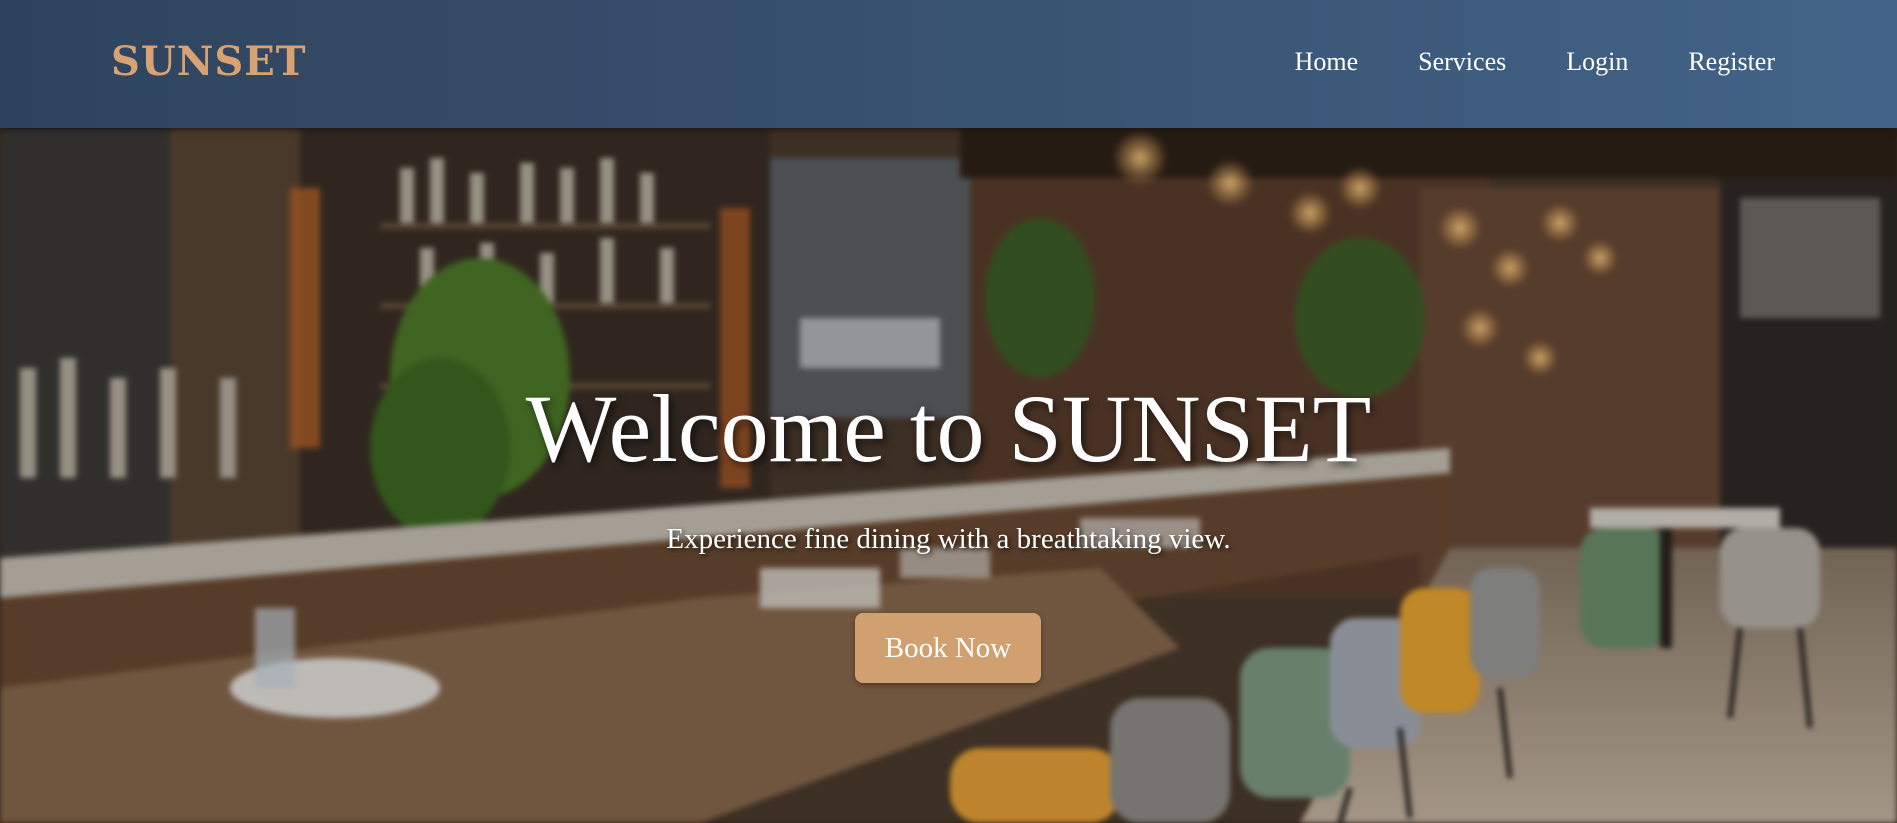 The width and height of the screenshot is (1897, 823). I want to click on hero-title: Welcome to SUNSET, so click(948, 428).